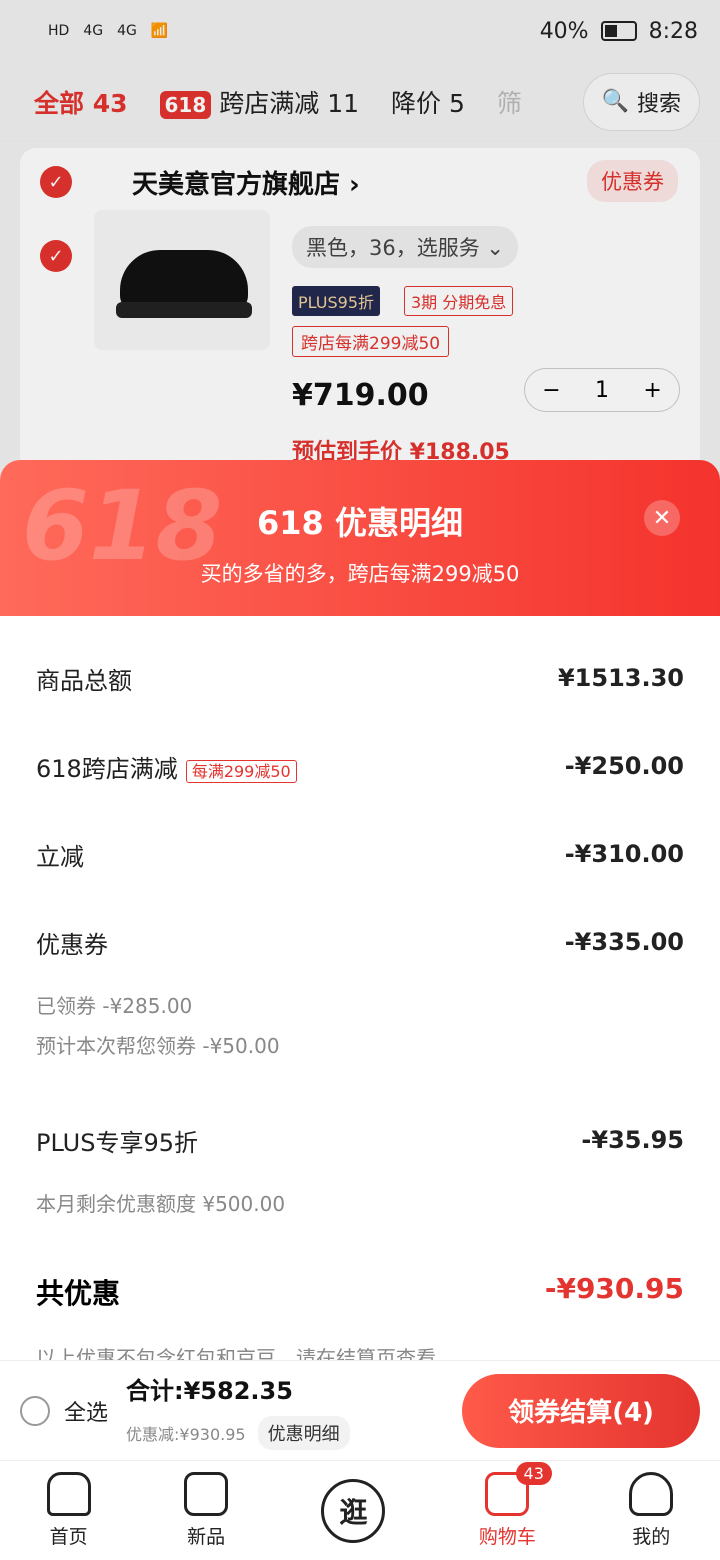 Image resolution: width=720 pixels, height=1560 pixels. Describe the element at coordinates (86, 1411) in the screenshot. I see `select-all-label: 全选` at that location.